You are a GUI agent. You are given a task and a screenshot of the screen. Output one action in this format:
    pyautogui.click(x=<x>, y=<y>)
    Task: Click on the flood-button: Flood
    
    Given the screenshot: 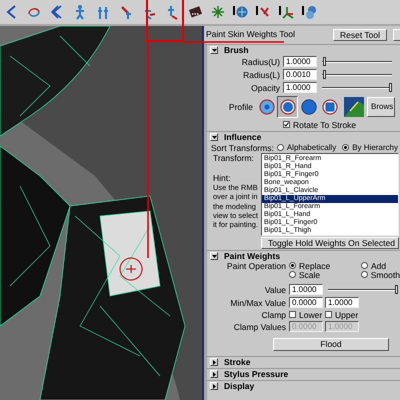 What is the action you would take?
    pyautogui.click(x=331, y=344)
    